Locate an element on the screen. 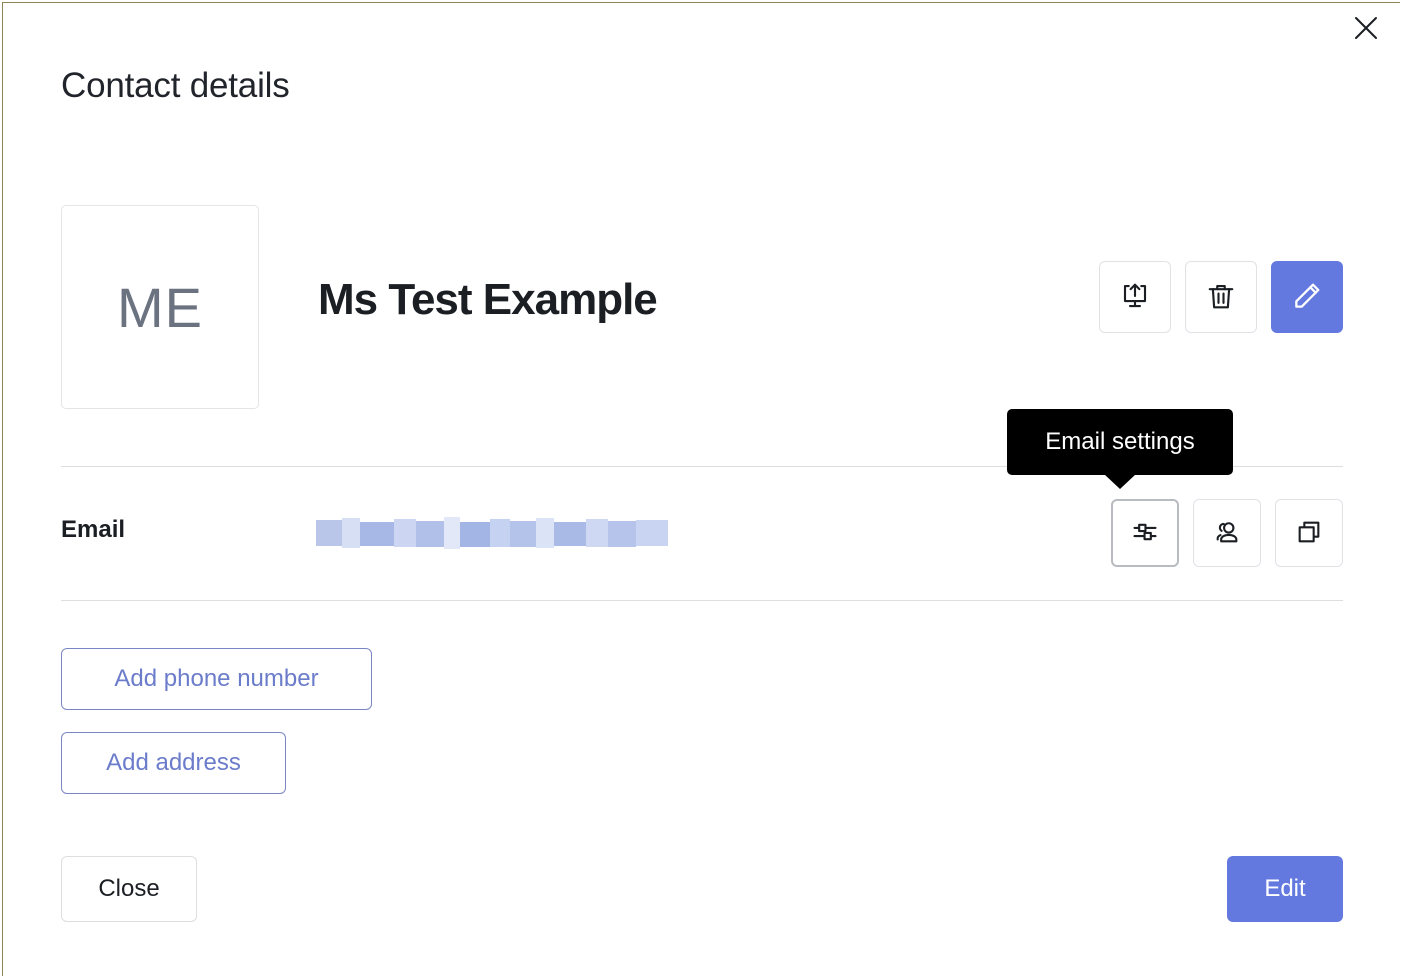 Image resolution: width=1402 pixels, height=978 pixels. close-button: Close is located at coordinates (129, 889).